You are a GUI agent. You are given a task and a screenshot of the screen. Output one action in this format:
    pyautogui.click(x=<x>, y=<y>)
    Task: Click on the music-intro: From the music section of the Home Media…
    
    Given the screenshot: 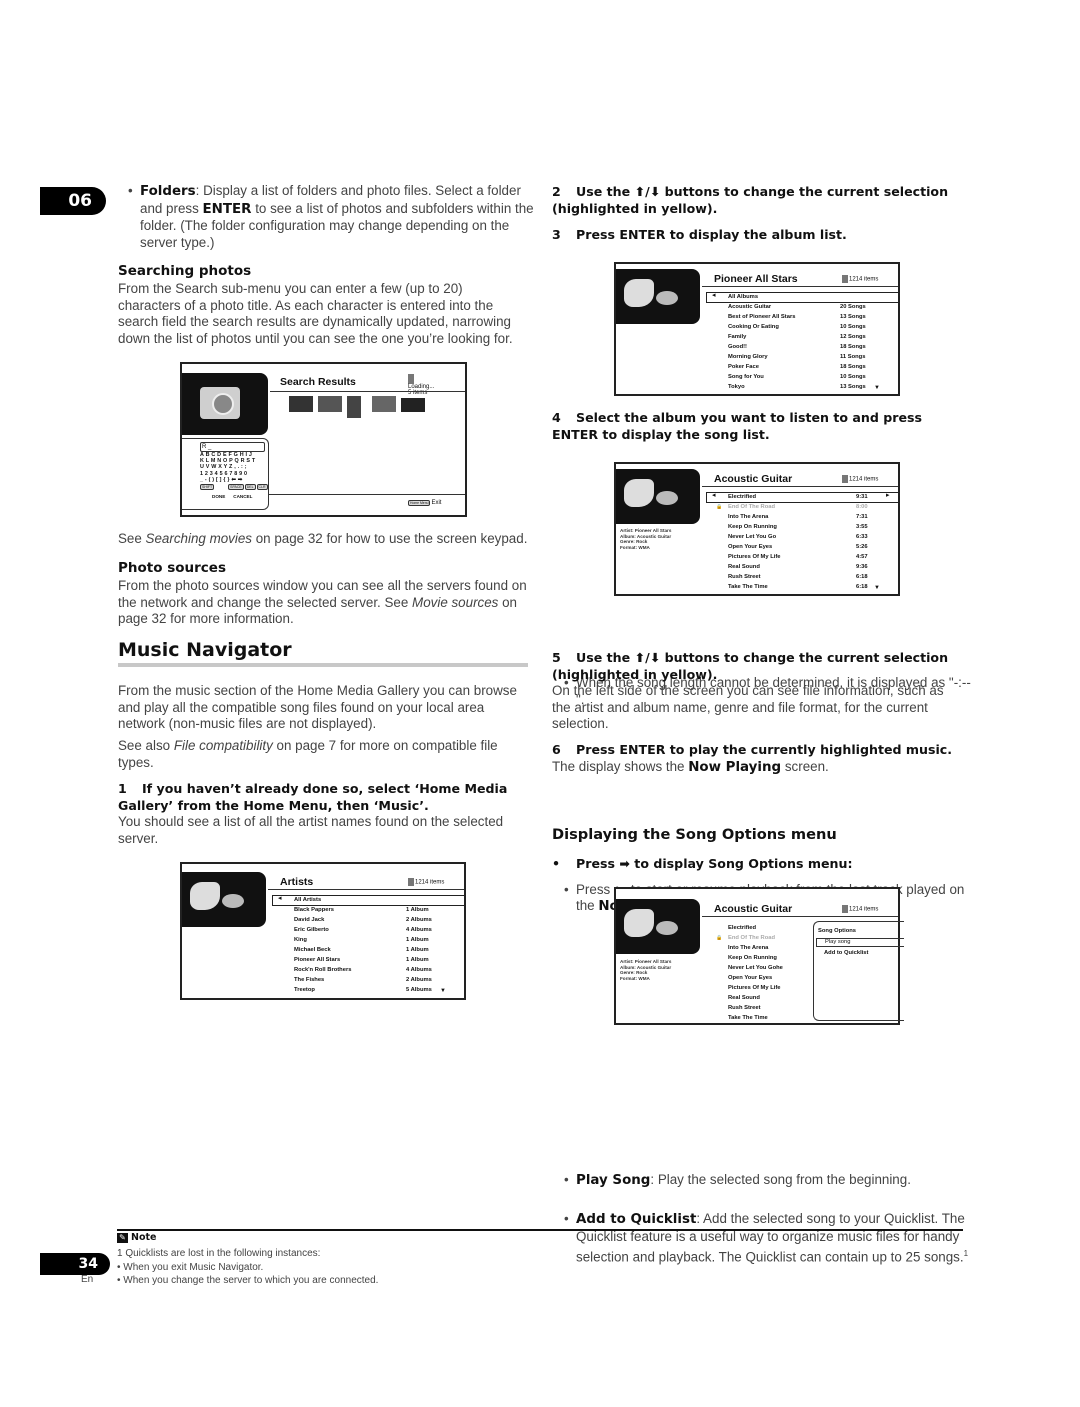 What is the action you would take?
    pyautogui.click(x=317, y=707)
    